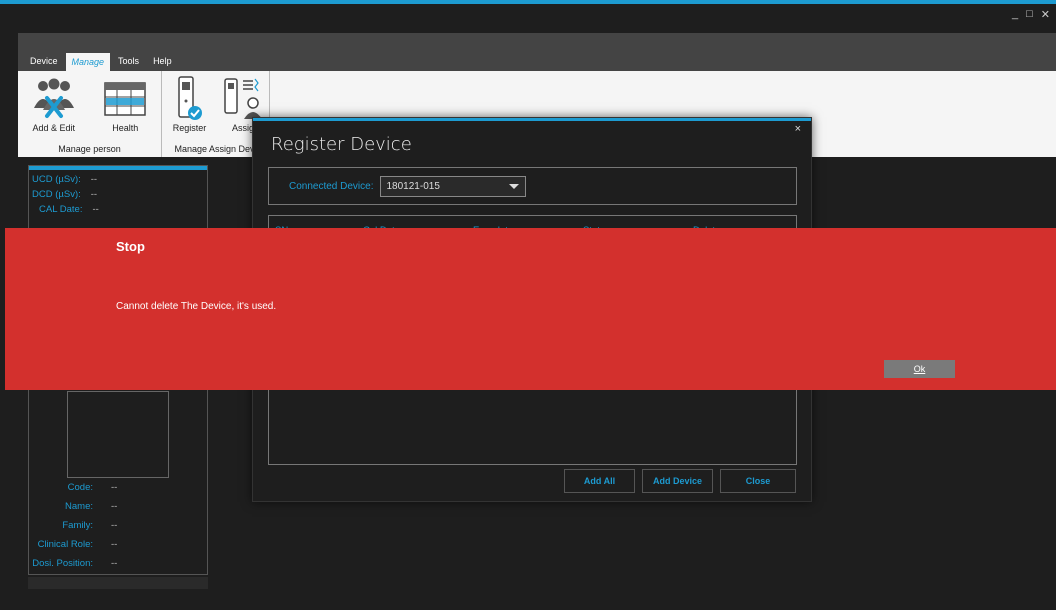 This screenshot has width=1056, height=610. Describe the element at coordinates (189, 128) in the screenshot. I see `register-label: Register` at that location.